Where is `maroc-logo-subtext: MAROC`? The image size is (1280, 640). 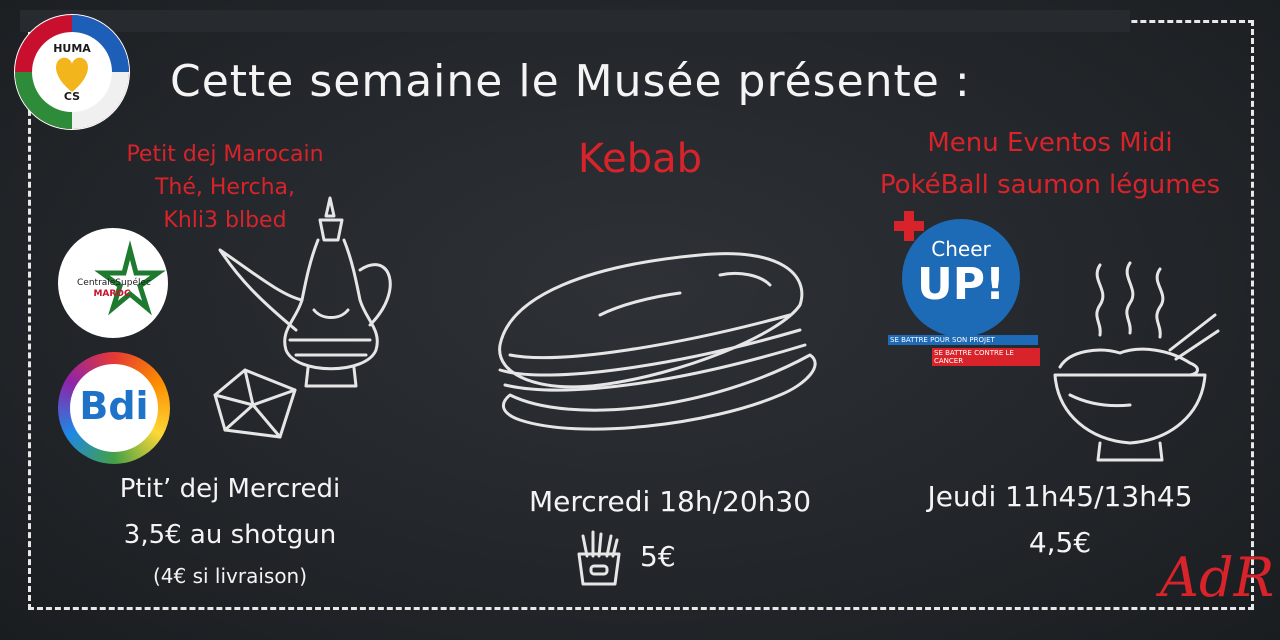
maroc-logo-subtext: MAROC is located at coordinates (112, 294).